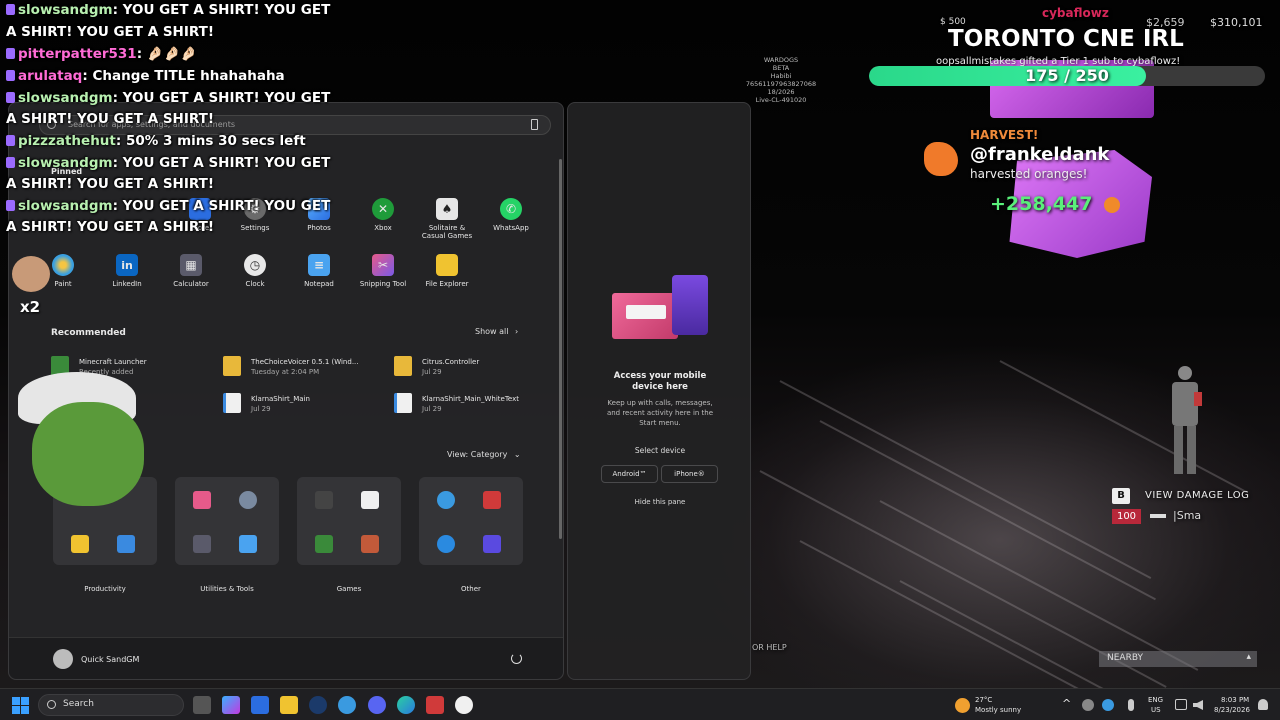  Describe the element at coordinates (1235, 700) in the screenshot. I see `clock-time: 8:03 PM` at that location.